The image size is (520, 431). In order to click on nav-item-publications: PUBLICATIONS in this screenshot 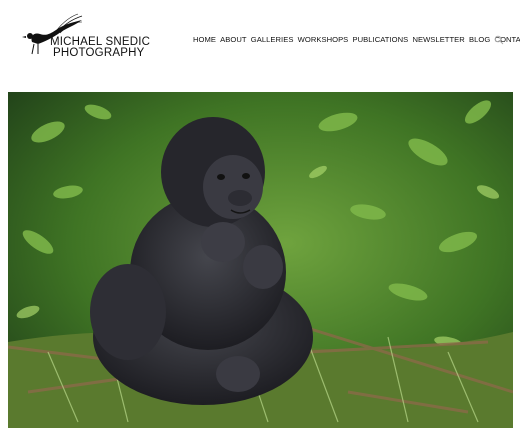, I will do `click(381, 39)`.